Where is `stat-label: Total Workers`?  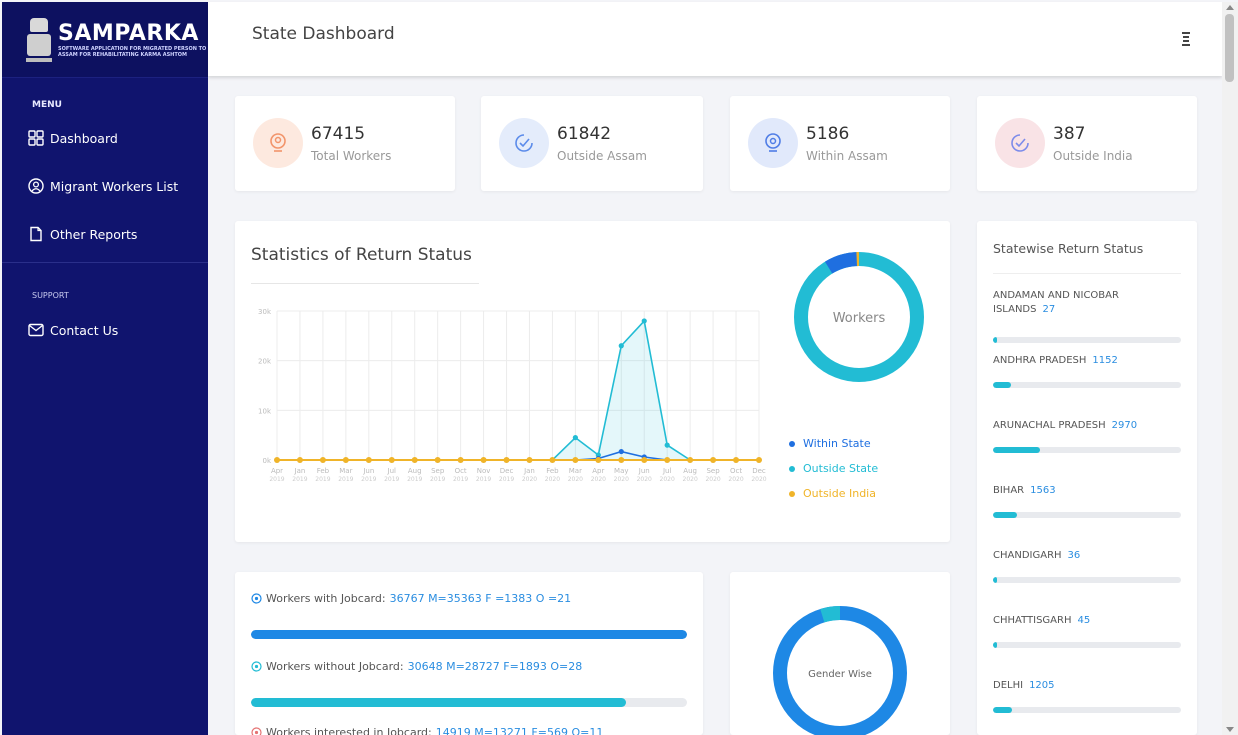 stat-label: Total Workers is located at coordinates (351, 156).